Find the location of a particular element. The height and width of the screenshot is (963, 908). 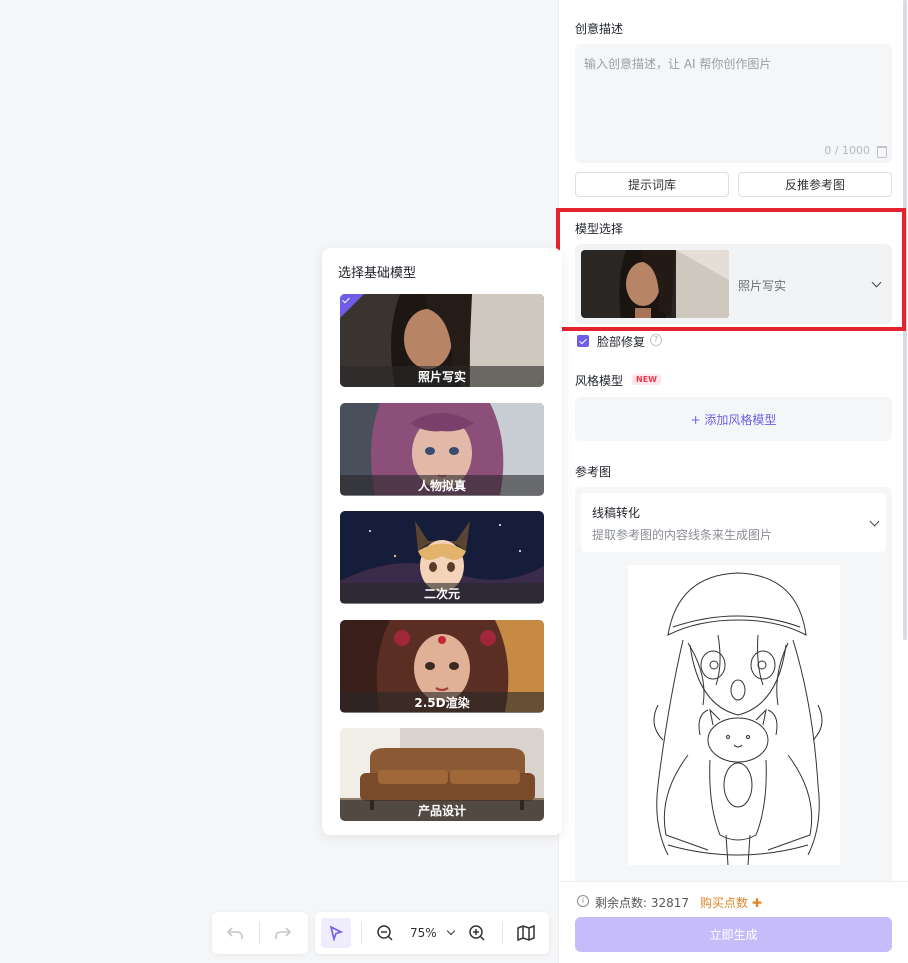

prompt-library-button: 提示词库 is located at coordinates (652, 184).